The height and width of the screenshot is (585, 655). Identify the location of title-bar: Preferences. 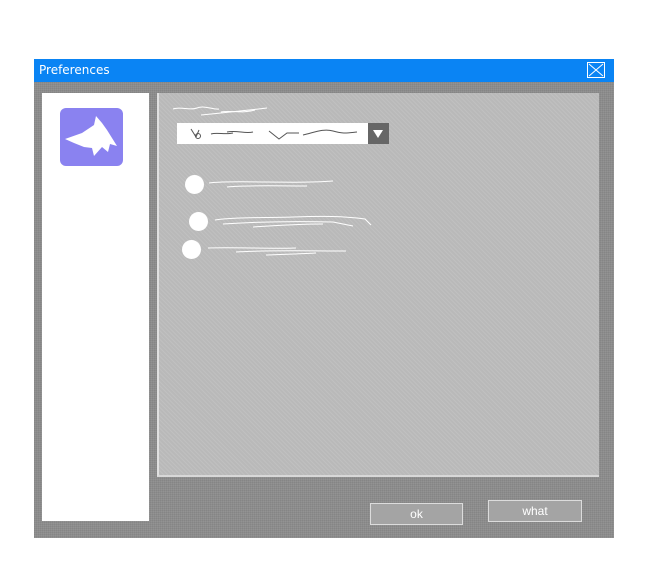
(324, 70).